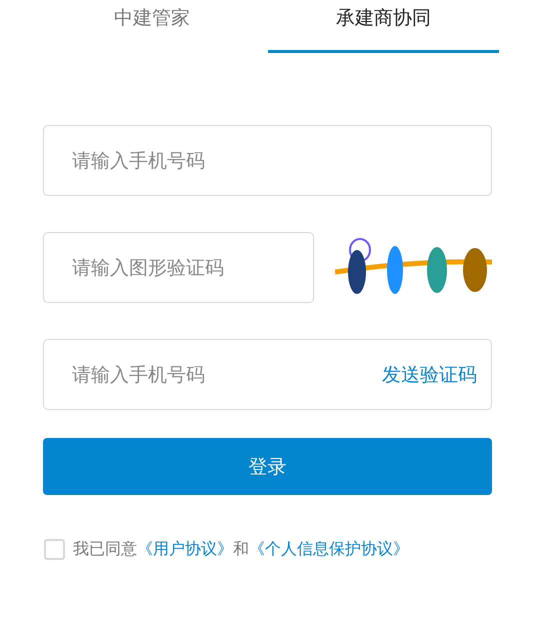 The width and height of the screenshot is (535, 643). What do you see at coordinates (429, 375) in the screenshot?
I see `send-code-button: 发送验证码` at bounding box center [429, 375].